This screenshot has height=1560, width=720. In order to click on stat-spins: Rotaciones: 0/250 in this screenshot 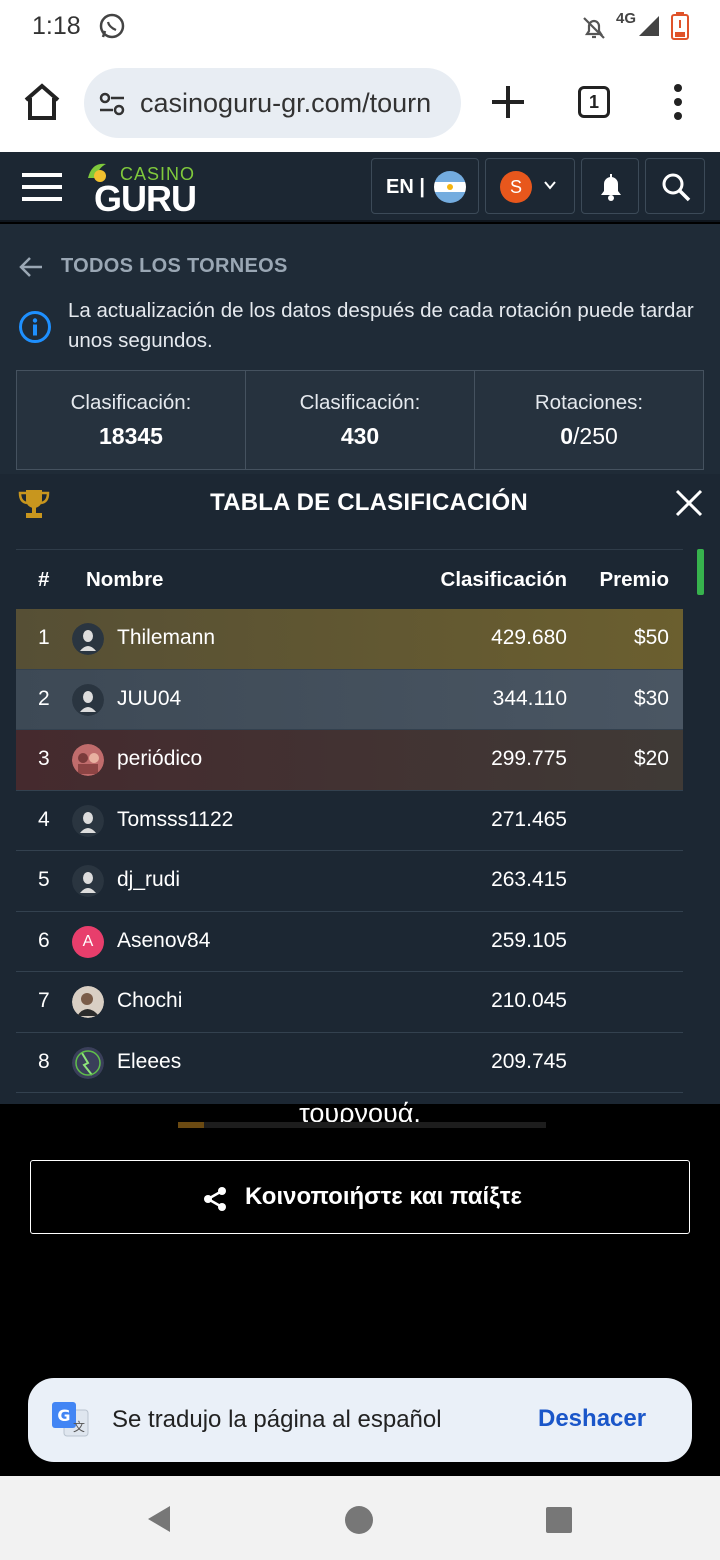, I will do `click(589, 420)`.